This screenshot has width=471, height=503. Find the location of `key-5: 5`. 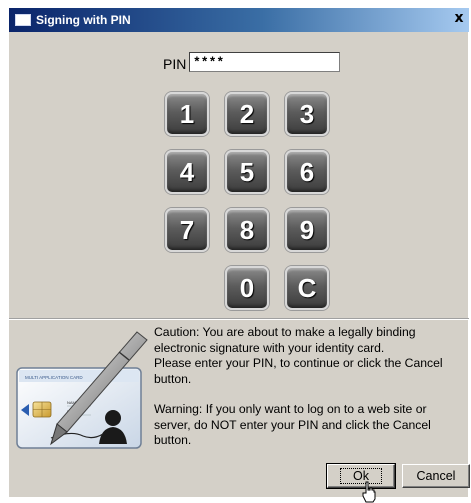

key-5: 5 is located at coordinates (247, 172).